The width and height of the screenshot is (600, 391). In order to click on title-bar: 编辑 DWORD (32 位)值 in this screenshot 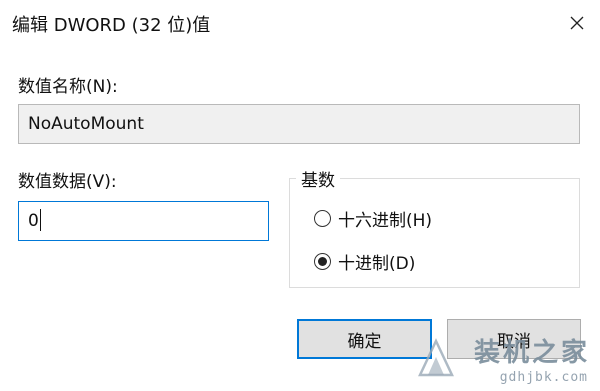, I will do `click(300, 23)`.